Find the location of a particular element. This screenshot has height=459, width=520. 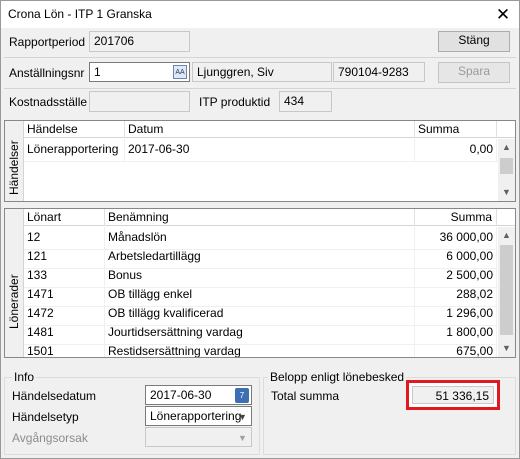

column-header-benamning: Benämning is located at coordinates (260, 217).